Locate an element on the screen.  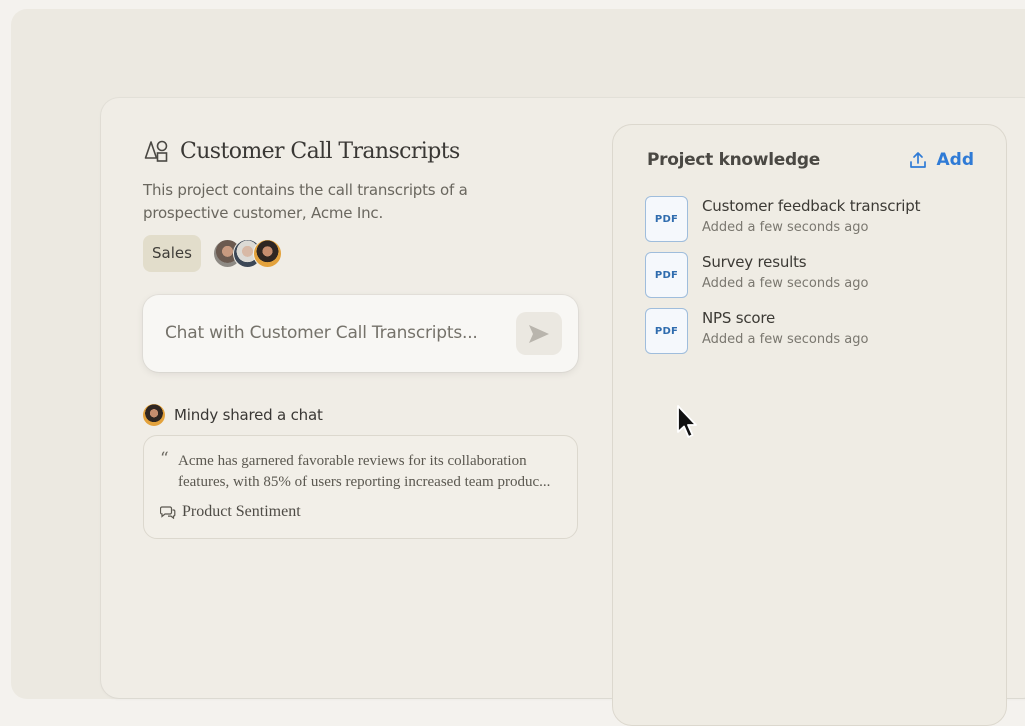
shared-chat-header: Mindy shared a chat is located at coordinates (233, 415).